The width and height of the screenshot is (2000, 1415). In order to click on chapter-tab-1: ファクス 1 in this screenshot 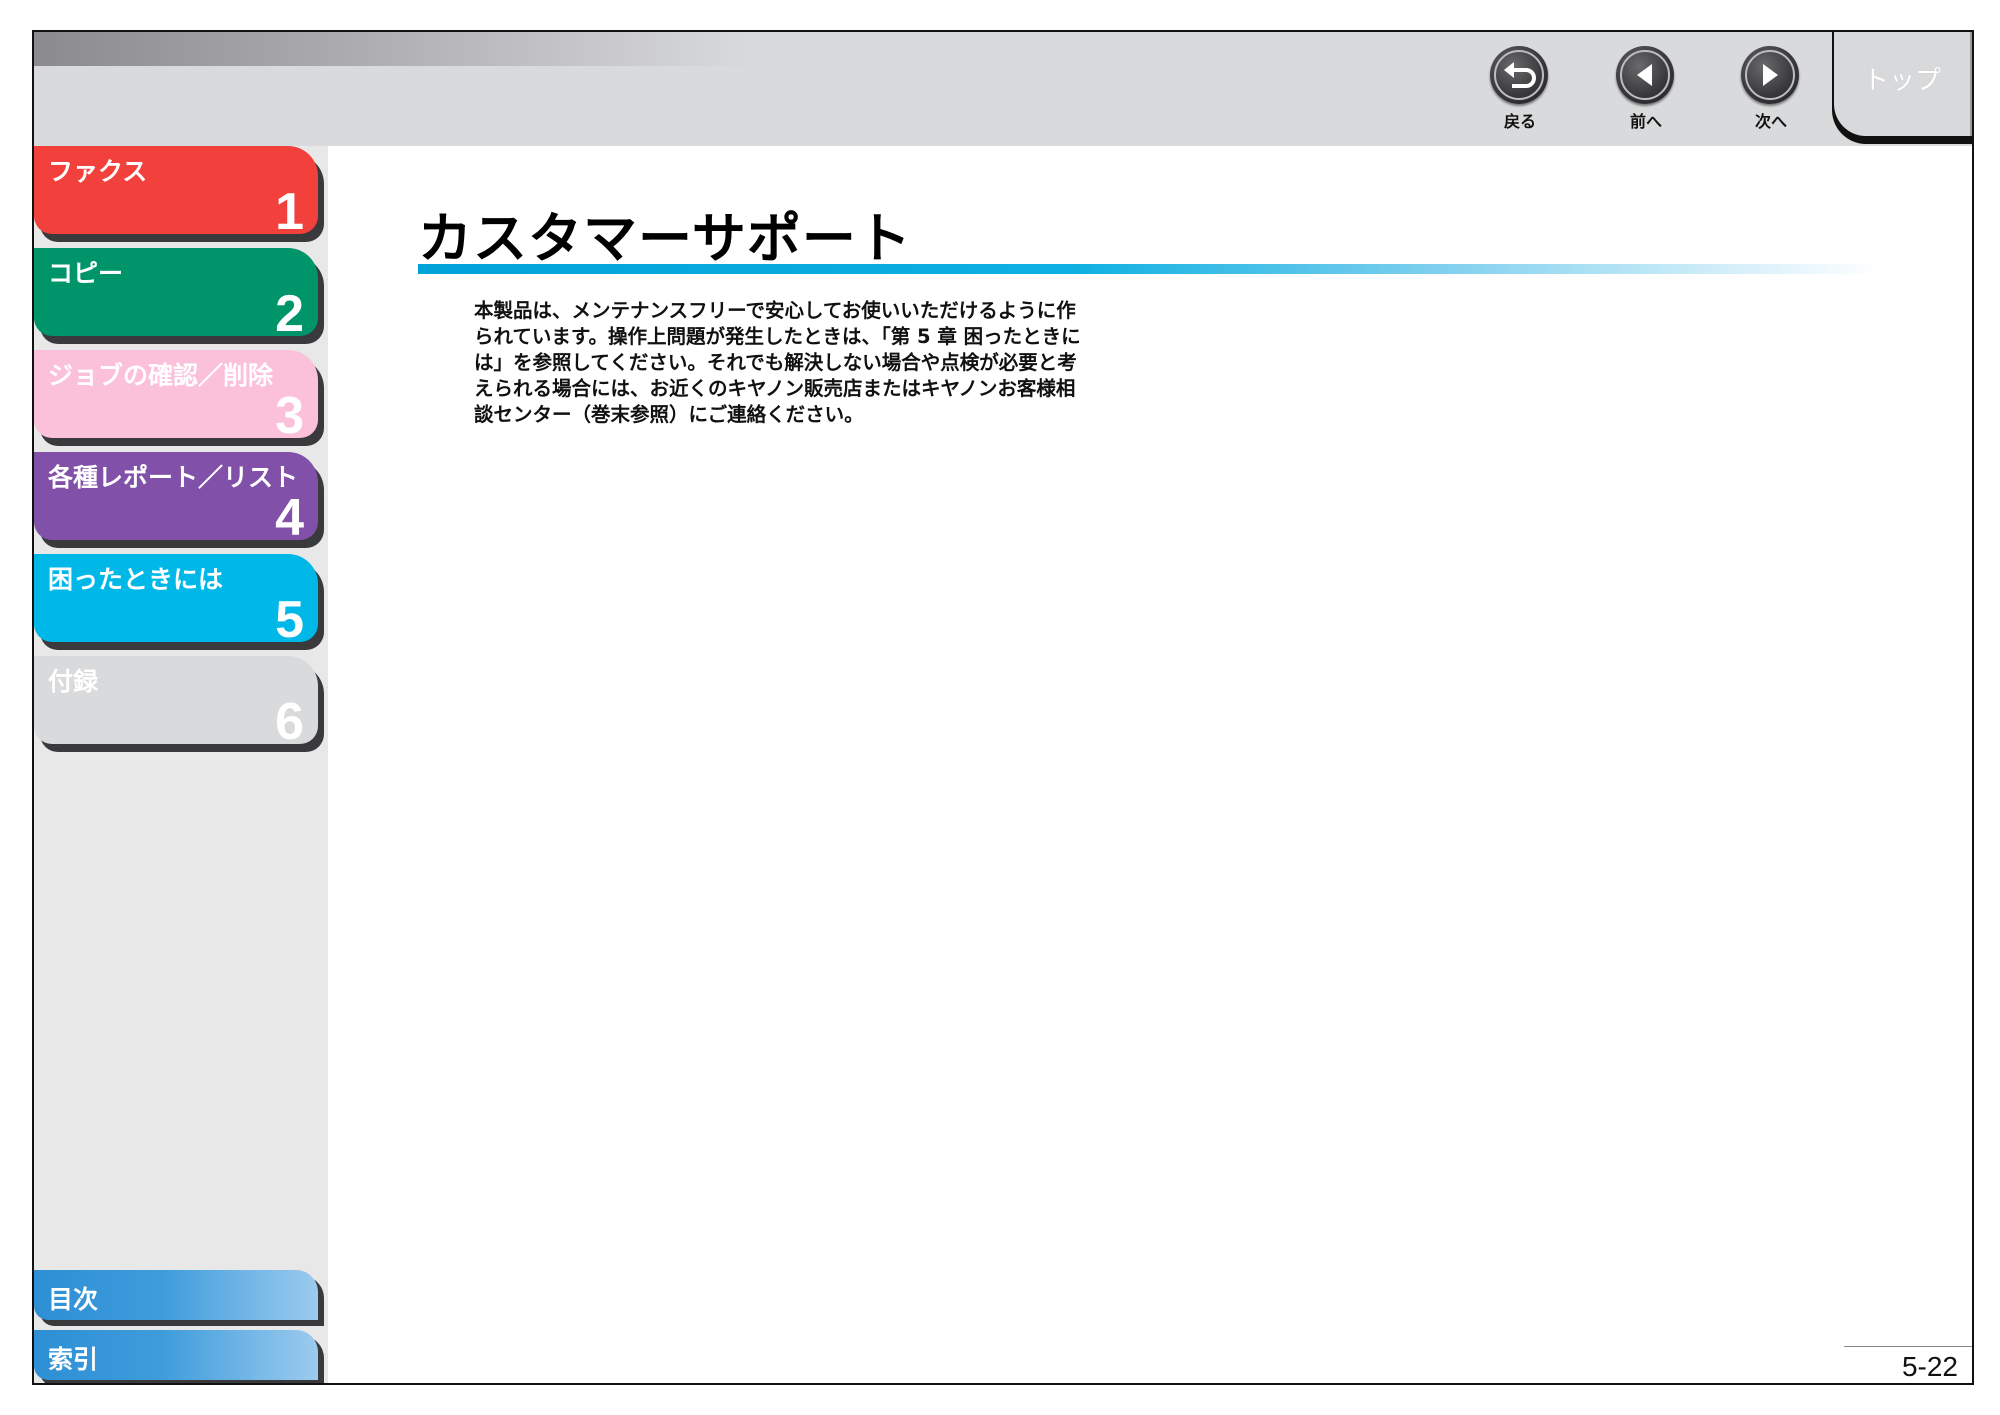, I will do `click(179, 196)`.